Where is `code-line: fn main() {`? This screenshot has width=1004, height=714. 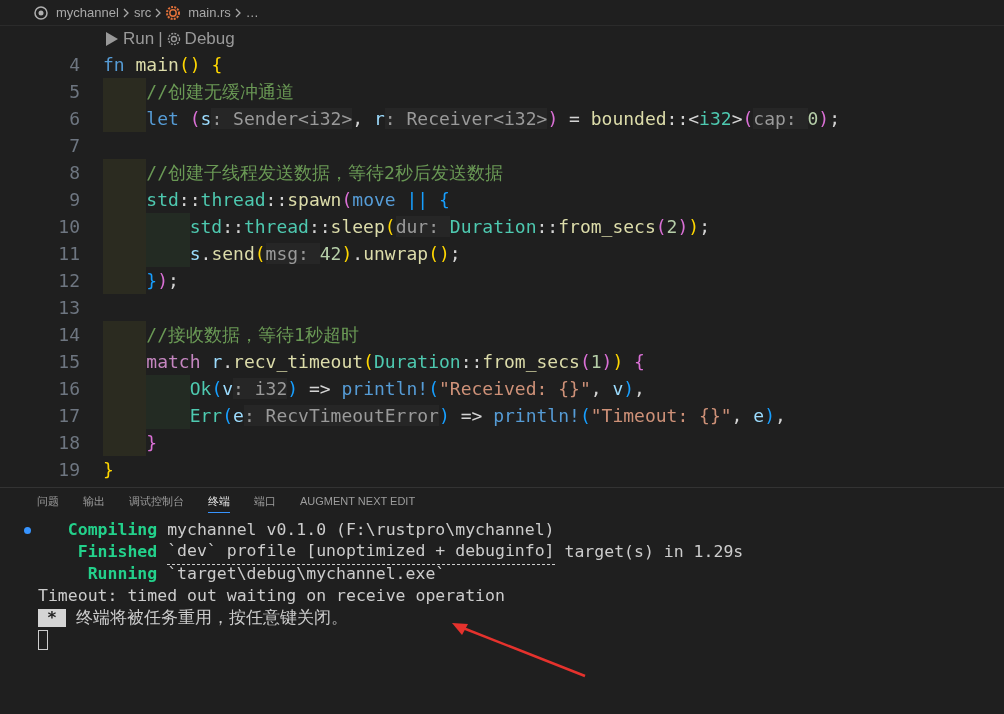 code-line: fn main() { is located at coordinates (163, 65).